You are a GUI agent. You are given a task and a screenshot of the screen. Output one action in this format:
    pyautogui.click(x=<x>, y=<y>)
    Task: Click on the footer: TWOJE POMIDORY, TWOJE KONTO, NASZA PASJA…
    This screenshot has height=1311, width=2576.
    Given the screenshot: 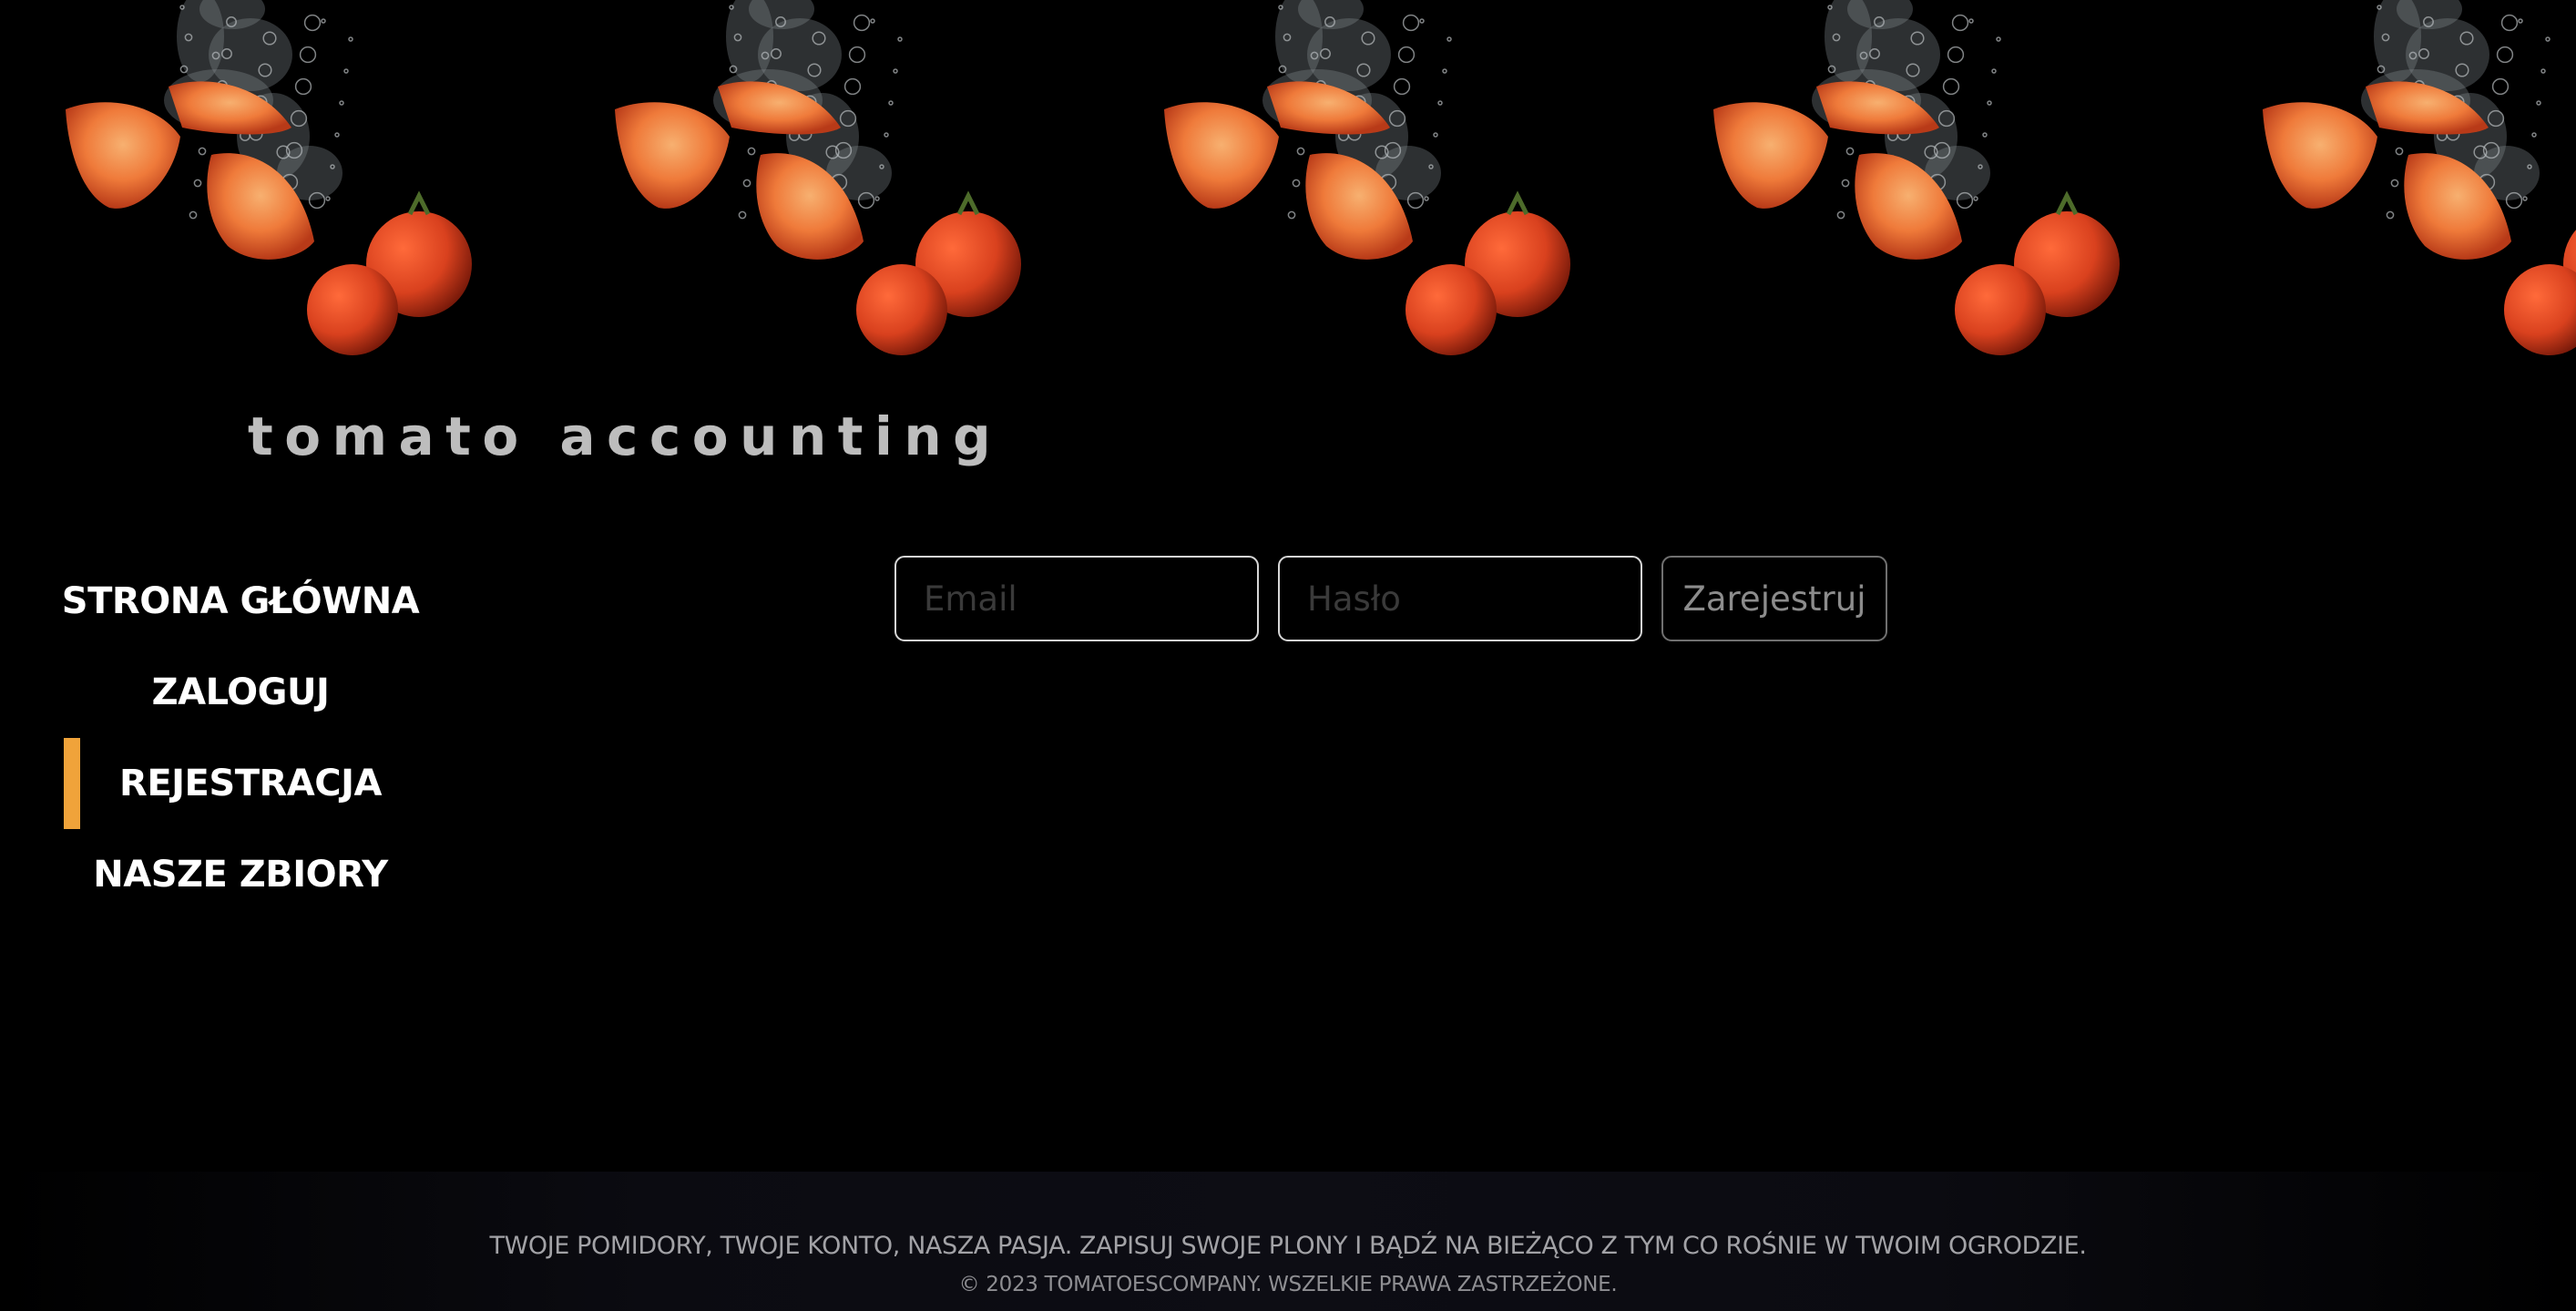 What is the action you would take?
    pyautogui.click(x=1288, y=1241)
    